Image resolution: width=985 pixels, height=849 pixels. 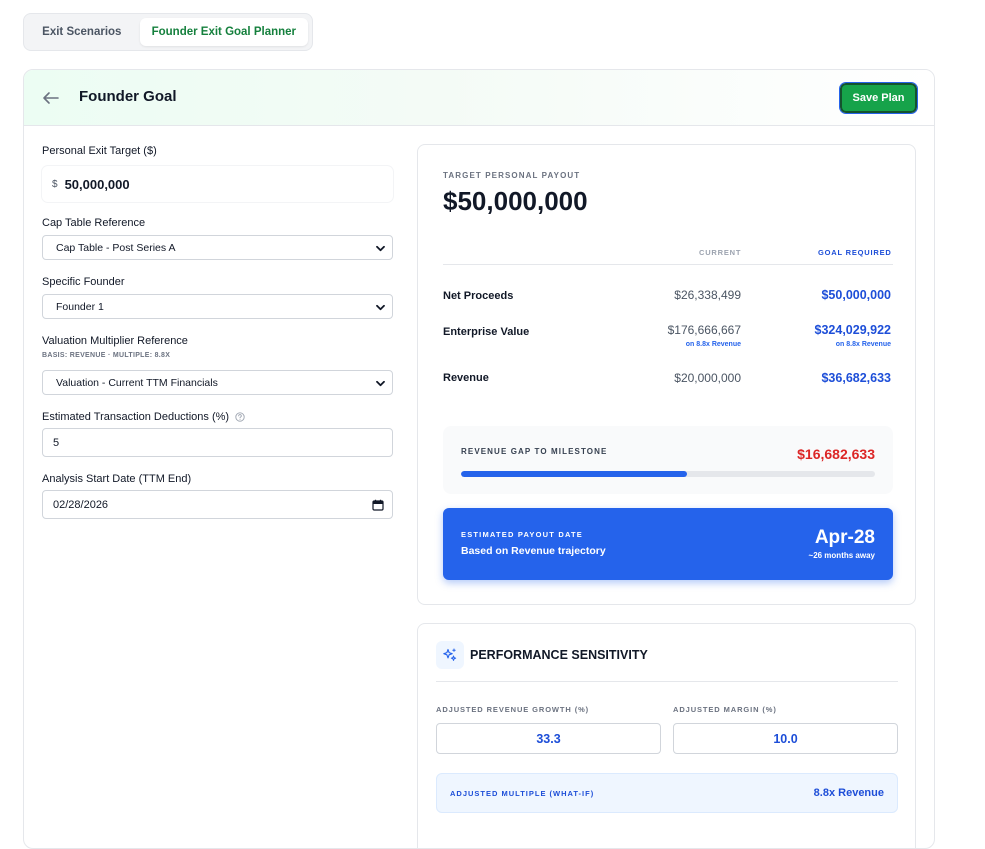 What do you see at coordinates (704, 330) in the screenshot?
I see `enterprise-value-current: $176,666,667` at bounding box center [704, 330].